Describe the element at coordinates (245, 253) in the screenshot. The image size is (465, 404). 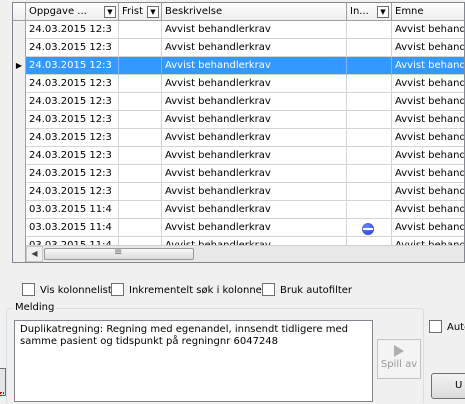
I see `horizontal-scrollbar: ◀` at that location.